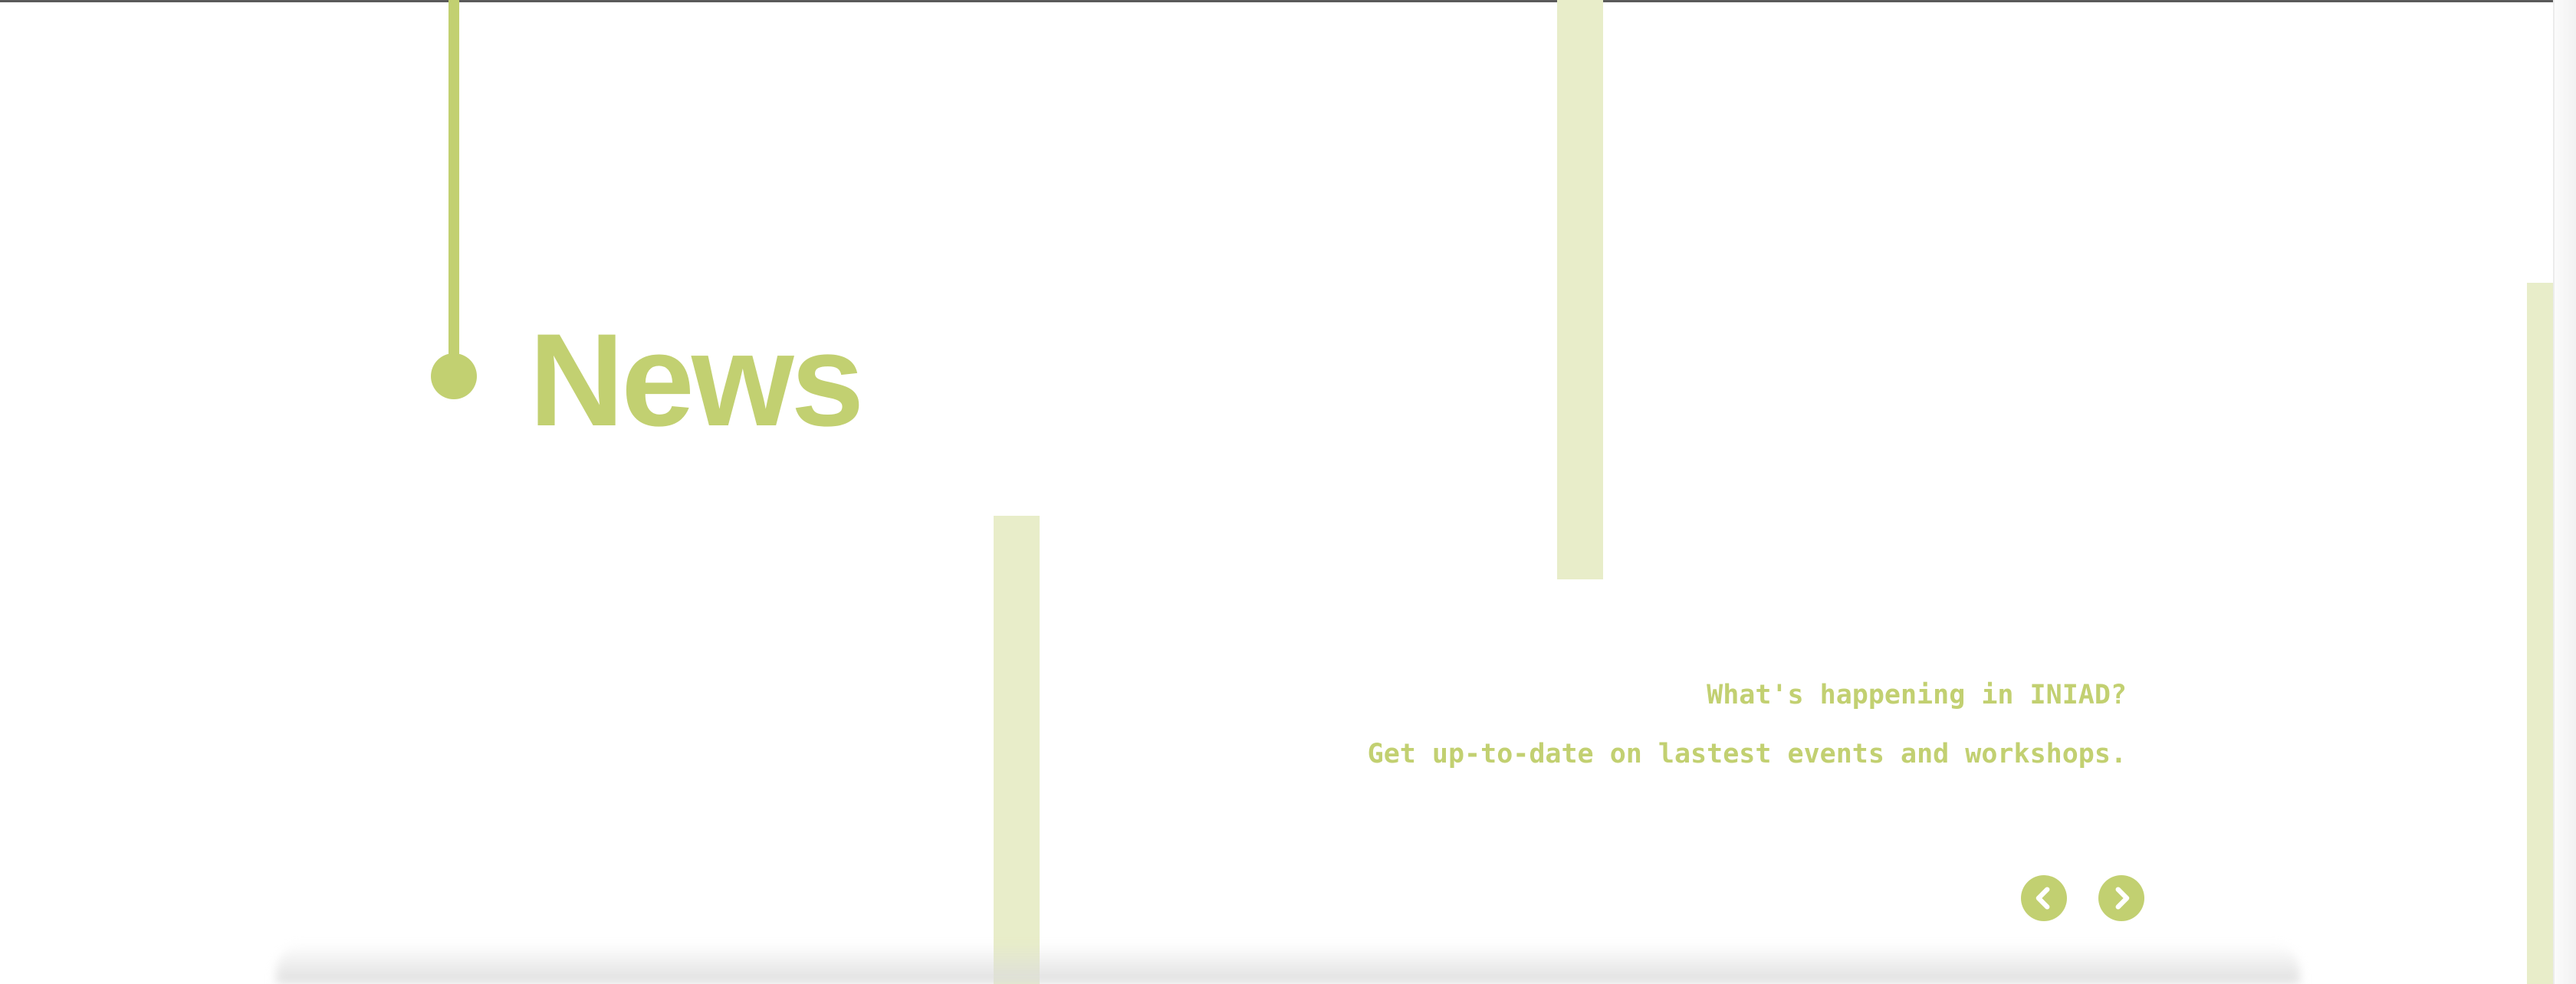  What do you see at coordinates (454, 180) in the screenshot?
I see `timeline-line` at bounding box center [454, 180].